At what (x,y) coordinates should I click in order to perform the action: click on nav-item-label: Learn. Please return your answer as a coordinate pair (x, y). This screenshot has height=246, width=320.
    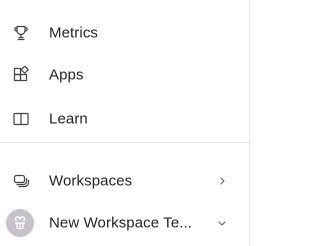
    Looking at the image, I should click on (68, 119).